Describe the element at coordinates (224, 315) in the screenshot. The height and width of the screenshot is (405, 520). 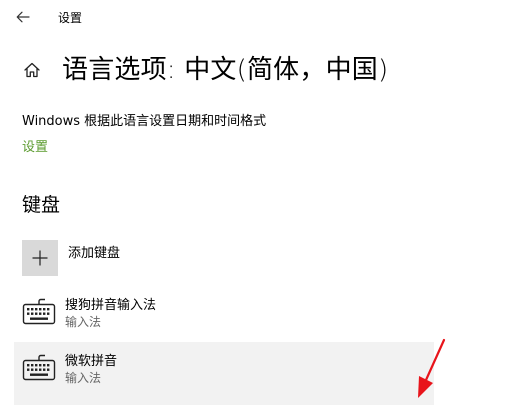
I see `keyboard-item-sogou: 搜狗拼音输入法 输入法` at that location.